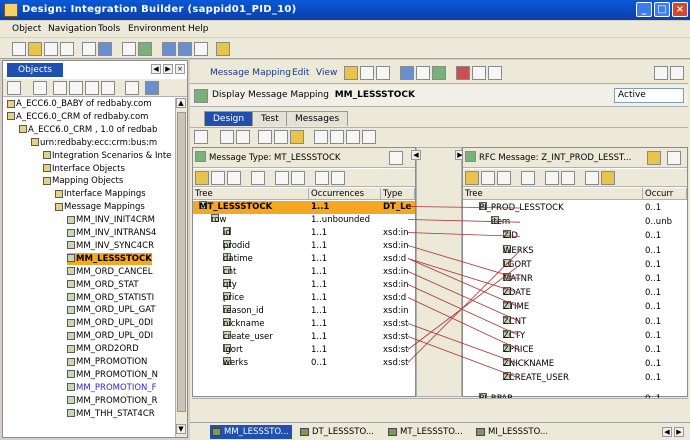 Image resolution: width=690 pixels, height=440 pixels. What do you see at coordinates (345, 194) in the screenshot?
I see `col-occurrences: Occurrences` at bounding box center [345, 194].